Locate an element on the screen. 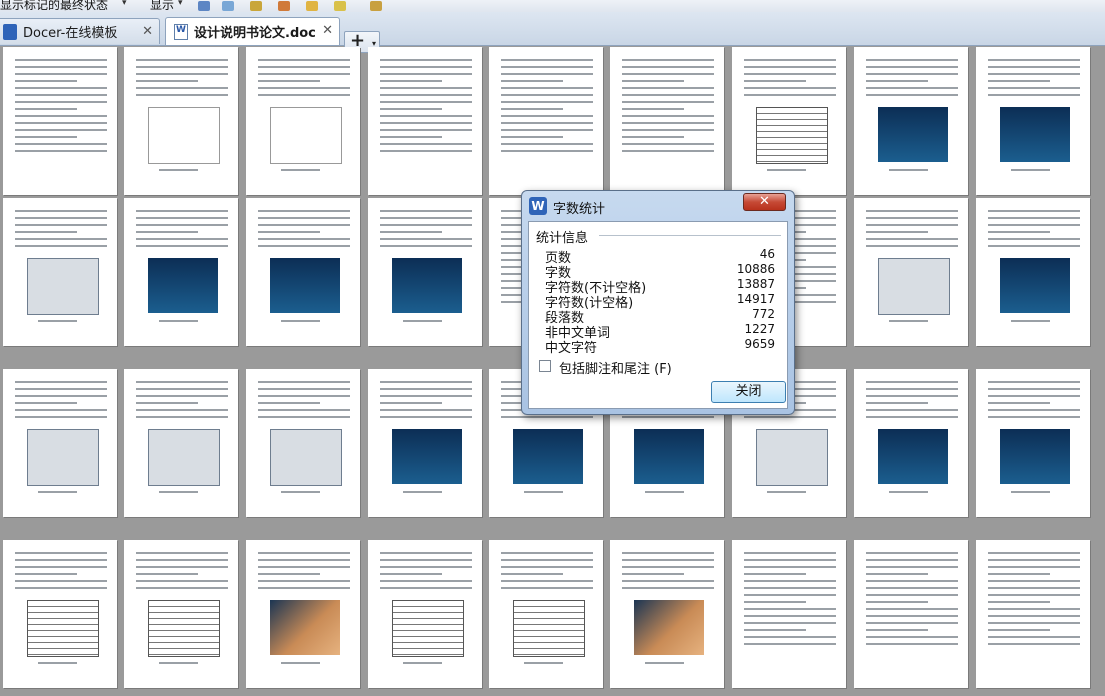 The image size is (1105, 696). group-divider is located at coordinates (690, 235).